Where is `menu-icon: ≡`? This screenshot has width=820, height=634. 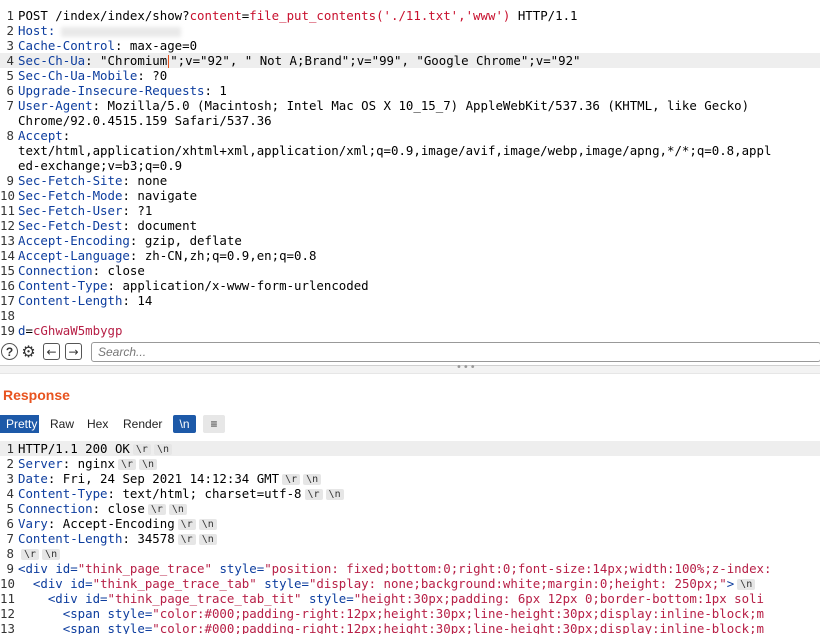 menu-icon: ≡ is located at coordinates (214, 424).